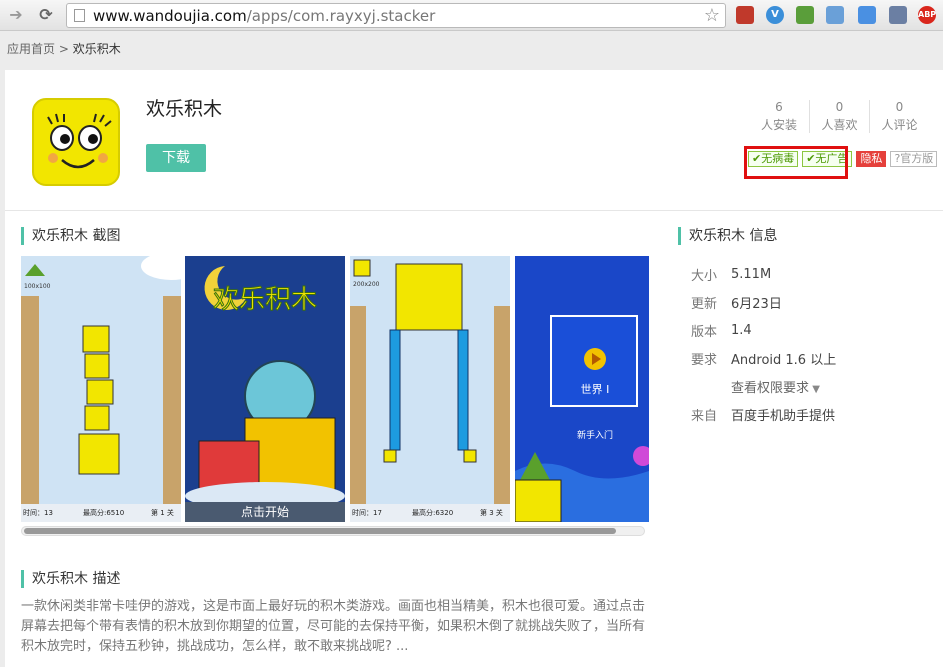  What do you see at coordinates (704, 304) in the screenshot?
I see `info-updated-key: 更新` at bounding box center [704, 304].